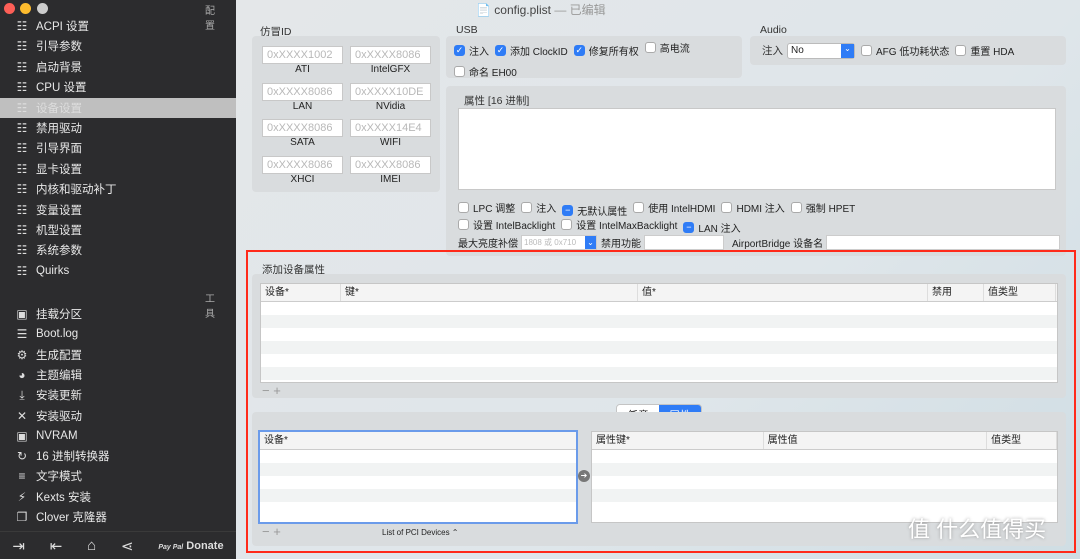 Image resolution: width=1080 pixels, height=559 pixels. What do you see at coordinates (18, 546) in the screenshot?
I see `import-icon: ⇥` at bounding box center [18, 546].